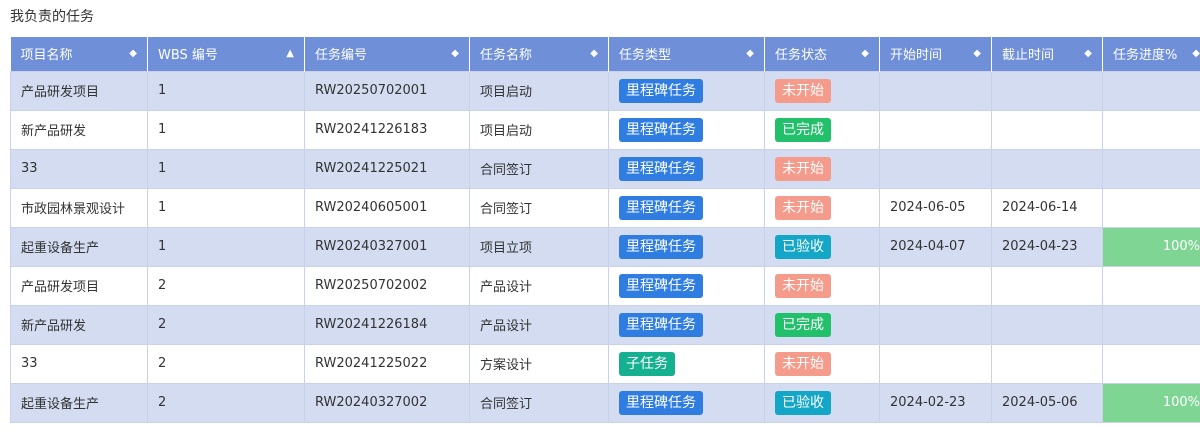  I want to click on cell-task-name: 方案设计, so click(539, 363).